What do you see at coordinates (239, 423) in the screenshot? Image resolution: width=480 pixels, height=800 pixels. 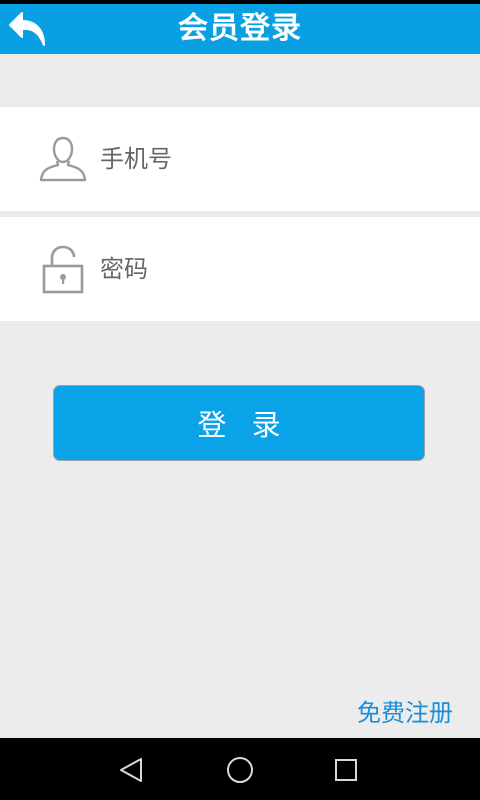 I see `login-button: 登 录` at bounding box center [239, 423].